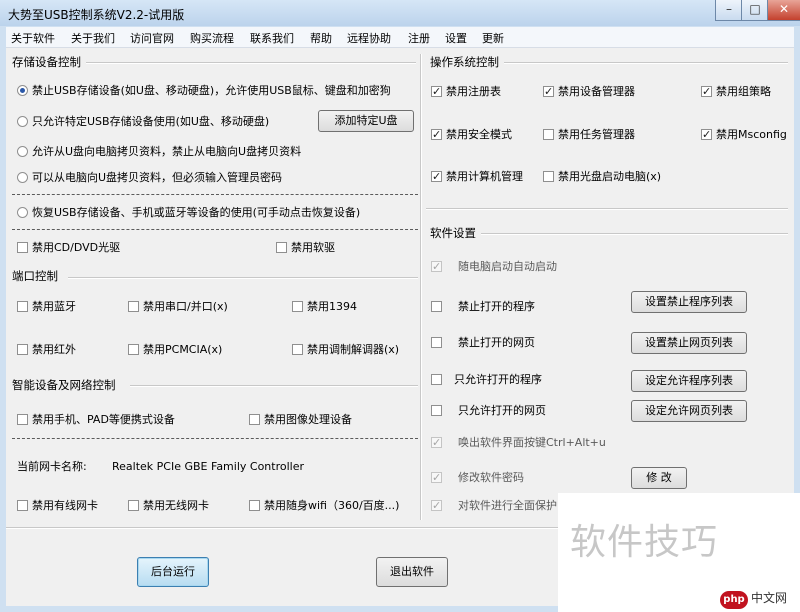 This screenshot has height=612, width=800. Describe the element at coordinates (456, 38) in the screenshot. I see `menu-settings: 设置` at that location.